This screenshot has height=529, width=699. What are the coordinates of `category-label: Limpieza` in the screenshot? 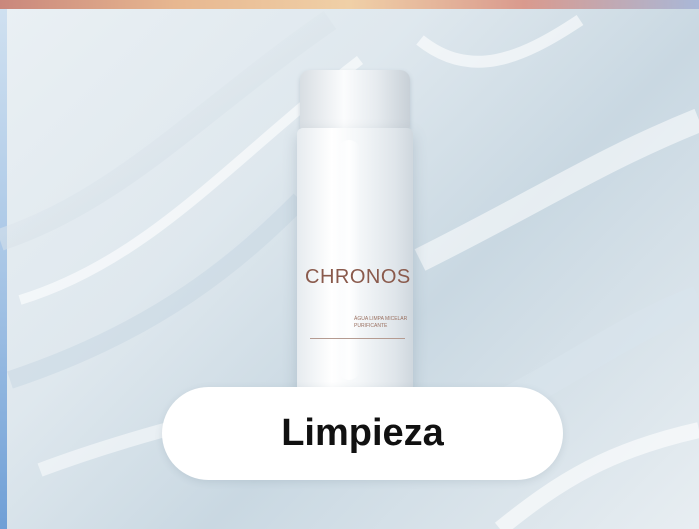 It's located at (362, 433).